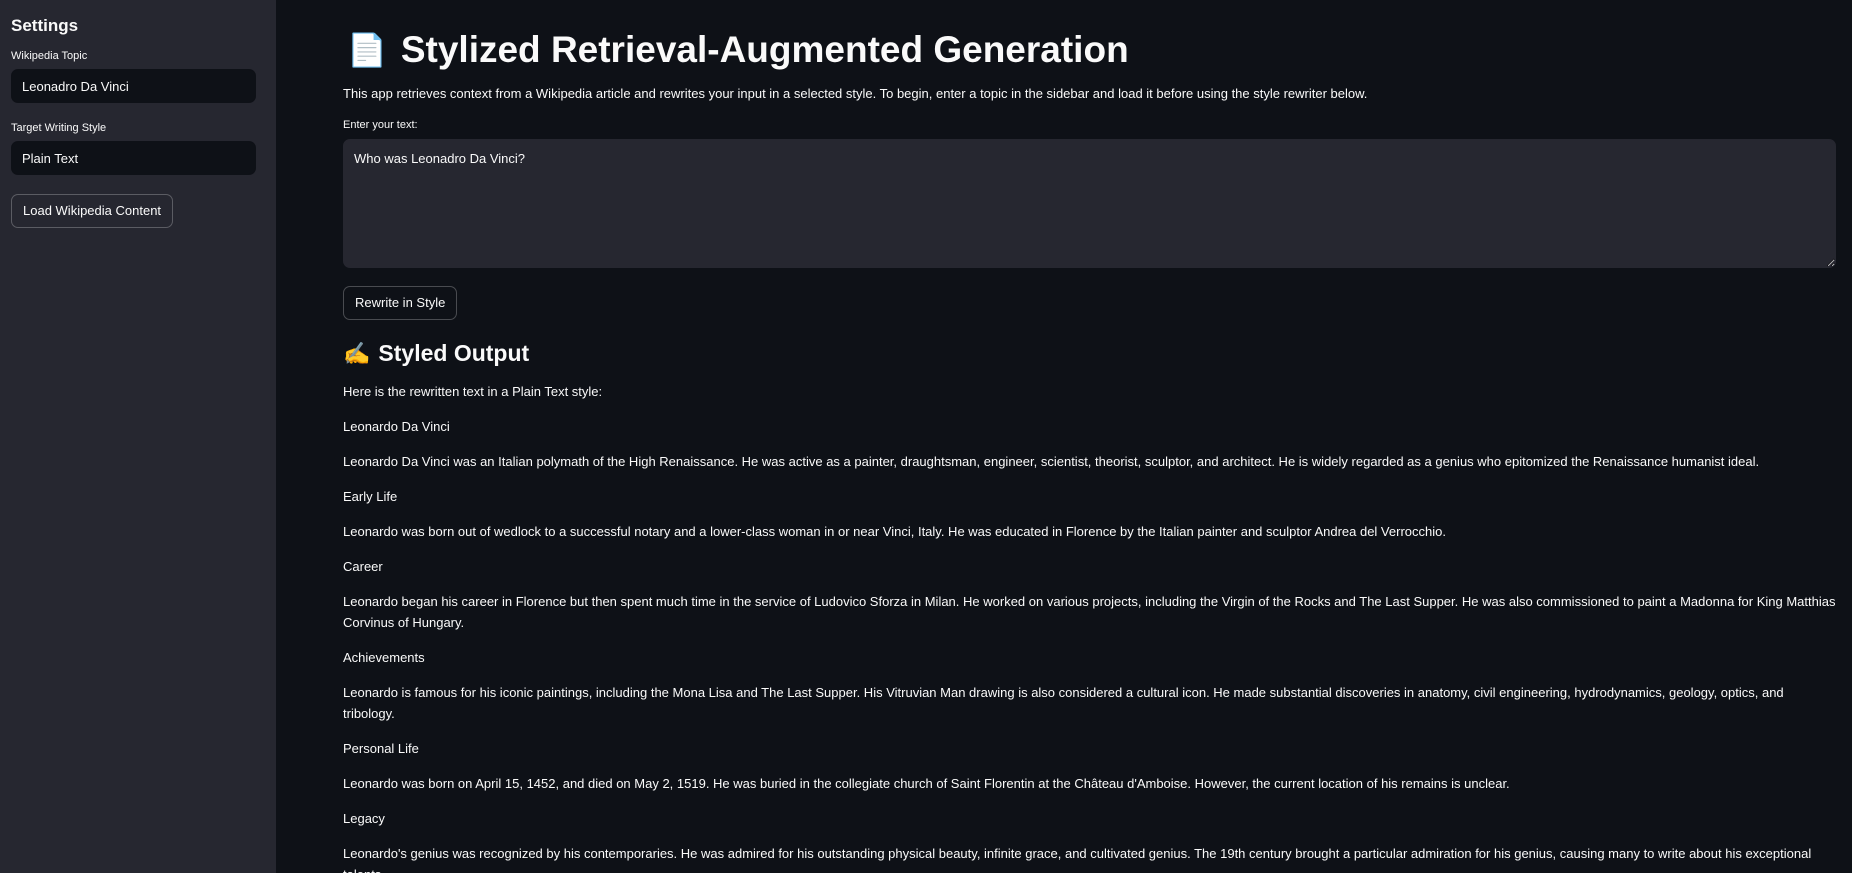 Image resolution: width=1852 pixels, height=873 pixels. Describe the element at coordinates (45, 25) in the screenshot. I see `sidebar-title: Settings` at that location.